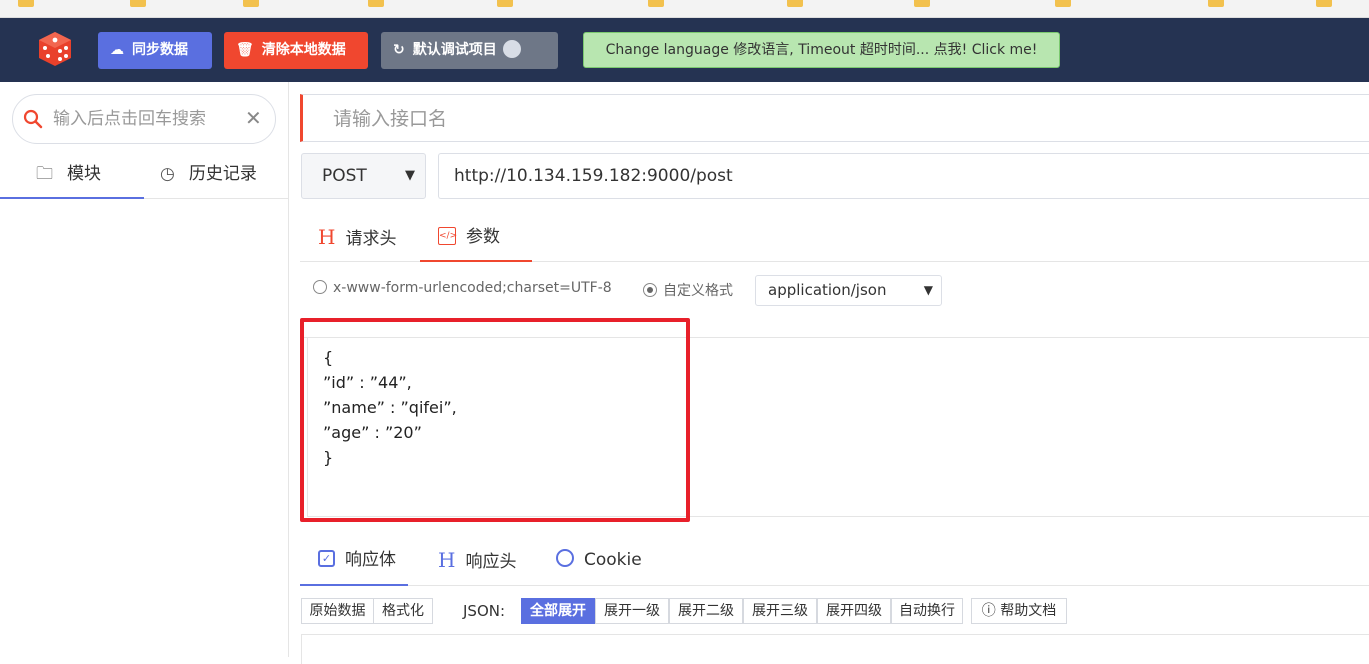 This screenshot has height=664, width=1369. I want to click on method-value: POST, so click(344, 176).